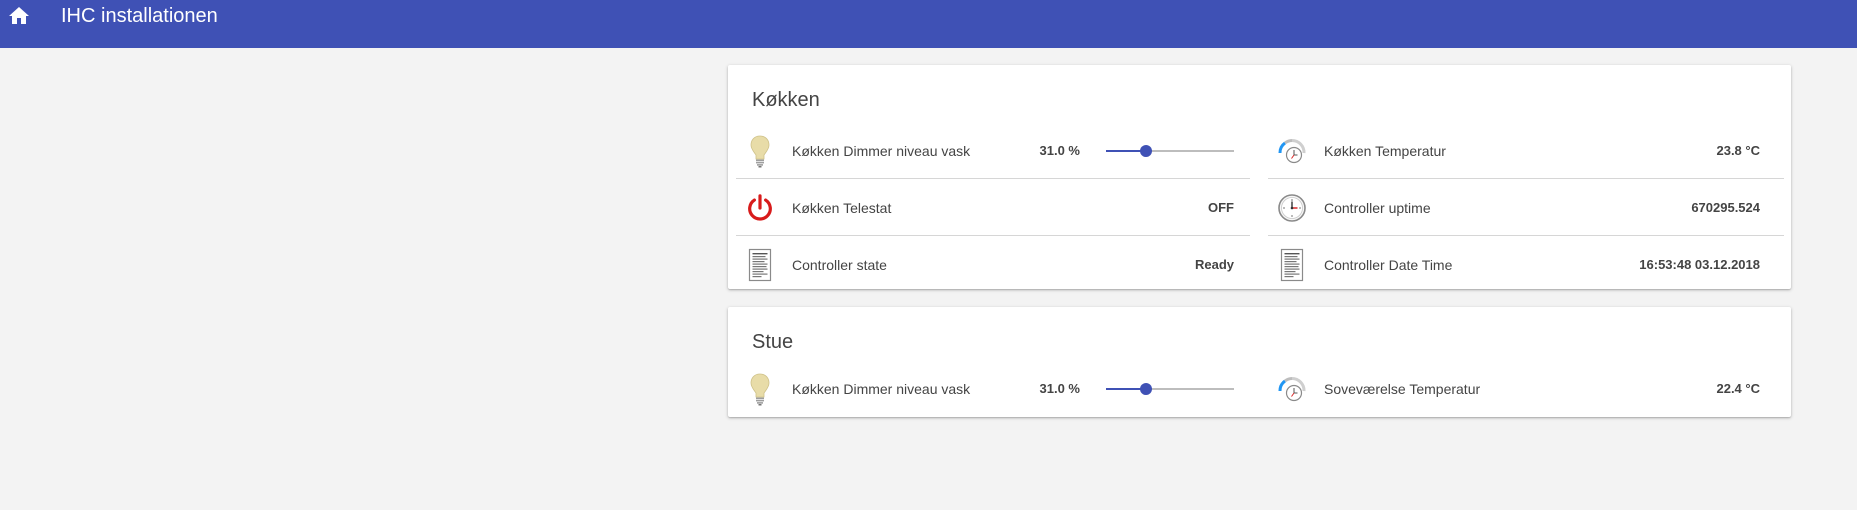 This screenshot has height=510, width=1857. I want to click on row-kokken-telestat: Køkken Telestat OFF, so click(993, 207).